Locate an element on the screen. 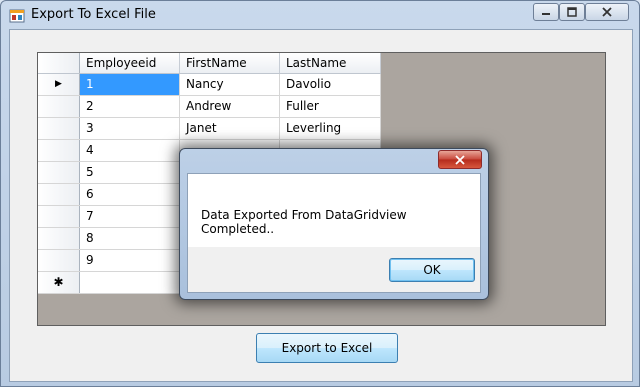 This screenshot has height=387, width=640. column-header-lastname: LastName is located at coordinates (330, 63).